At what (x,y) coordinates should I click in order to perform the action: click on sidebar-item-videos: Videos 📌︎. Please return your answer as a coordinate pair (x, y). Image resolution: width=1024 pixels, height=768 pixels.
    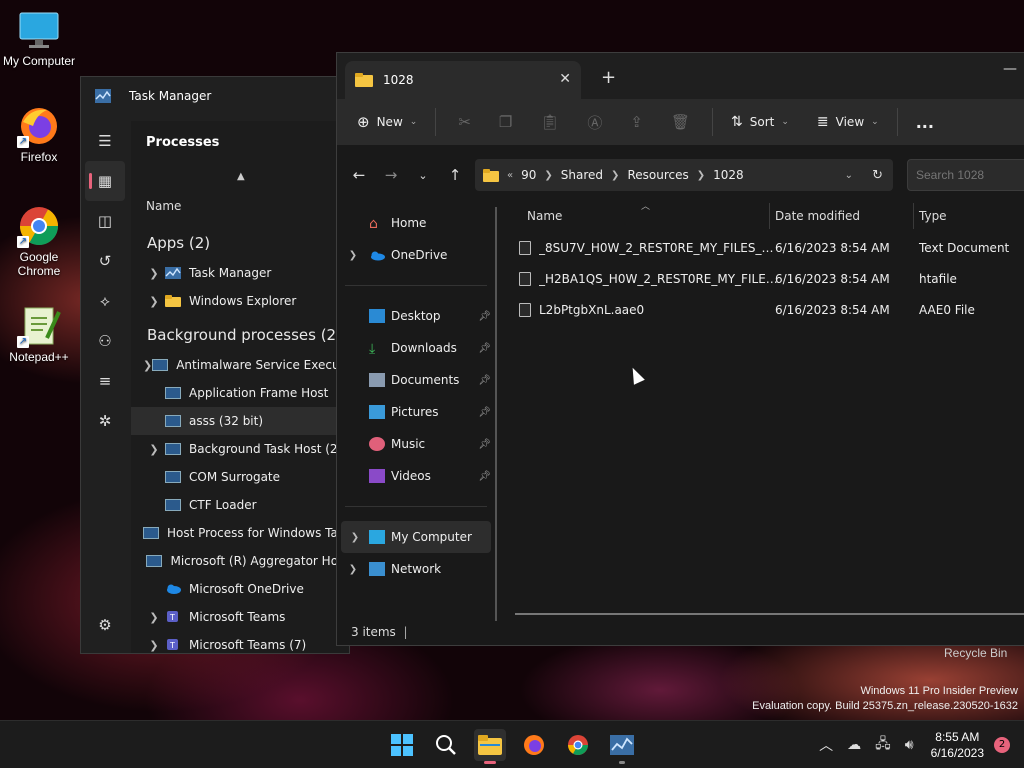
    Looking at the image, I should click on (416, 476).